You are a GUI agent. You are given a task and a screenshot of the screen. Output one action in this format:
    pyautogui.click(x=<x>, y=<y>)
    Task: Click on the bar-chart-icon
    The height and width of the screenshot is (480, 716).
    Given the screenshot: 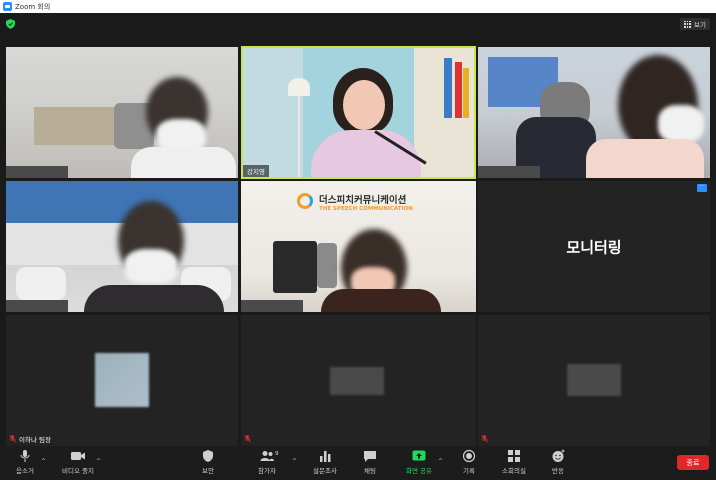 What is the action you would take?
    pyautogui.click(x=325, y=456)
    